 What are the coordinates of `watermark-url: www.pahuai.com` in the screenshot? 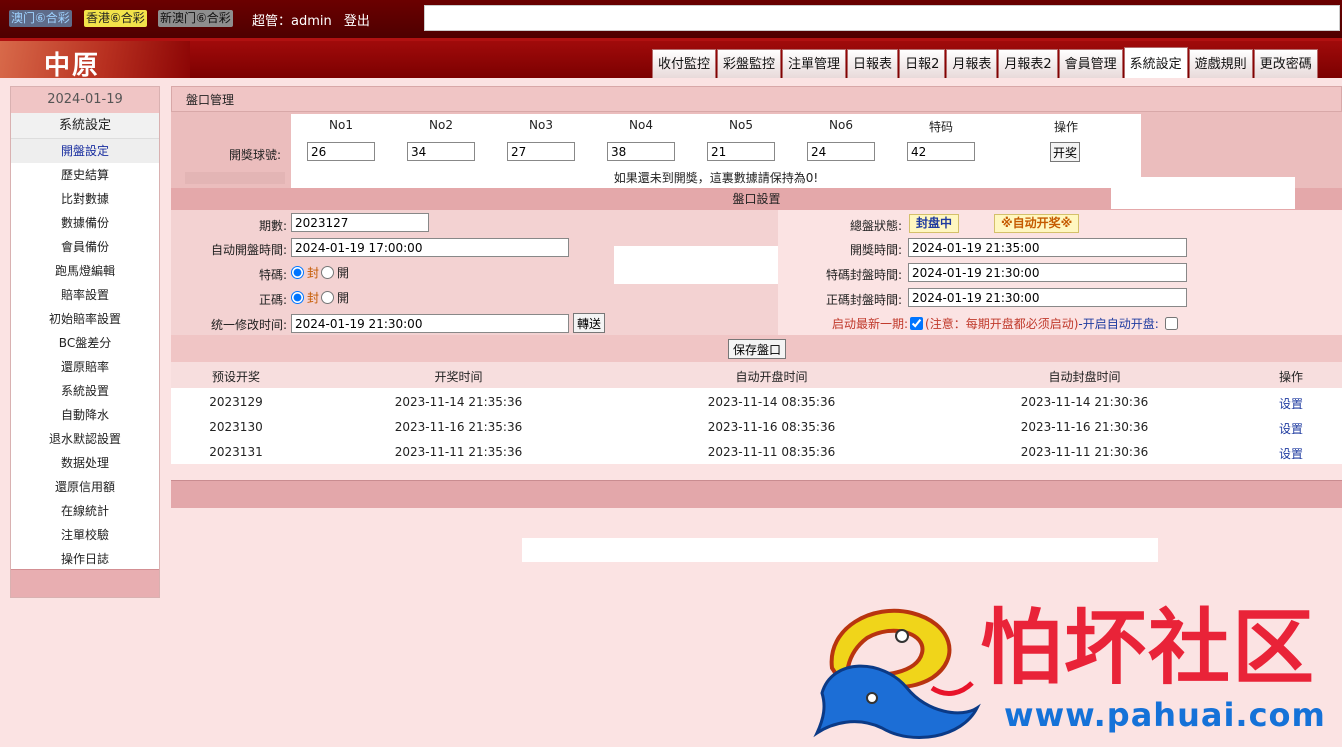 It's located at (1165, 715).